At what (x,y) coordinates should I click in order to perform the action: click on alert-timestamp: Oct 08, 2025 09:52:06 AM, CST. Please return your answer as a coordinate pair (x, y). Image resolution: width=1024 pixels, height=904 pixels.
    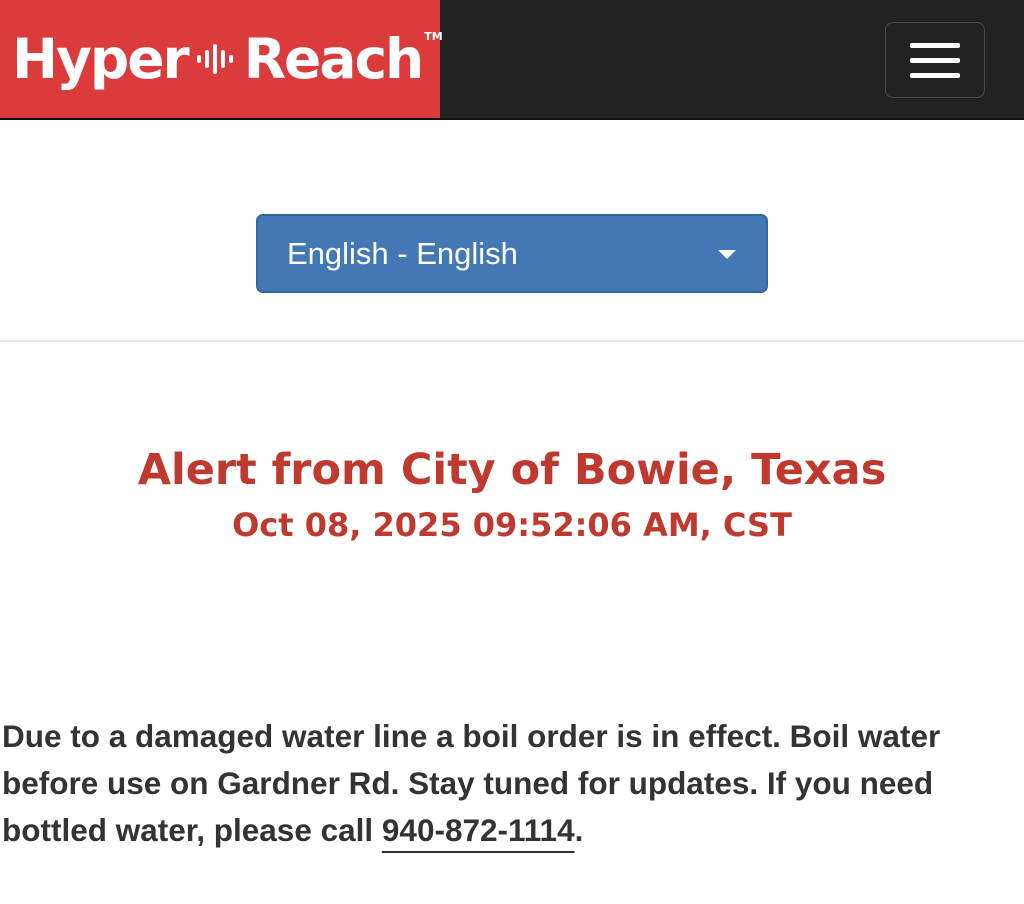
    Looking at the image, I should click on (512, 525).